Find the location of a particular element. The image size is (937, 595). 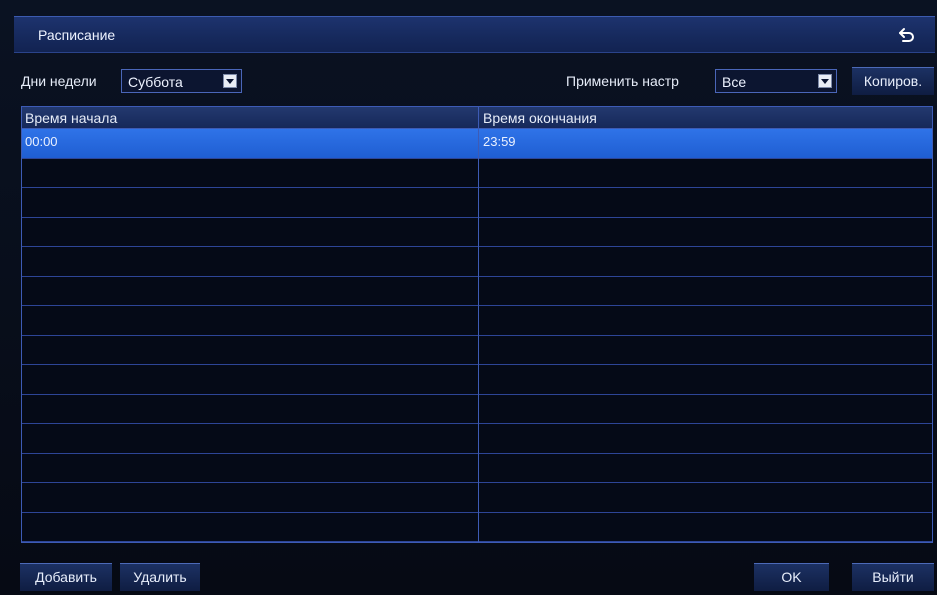

copy-button: Копиров. is located at coordinates (893, 81).